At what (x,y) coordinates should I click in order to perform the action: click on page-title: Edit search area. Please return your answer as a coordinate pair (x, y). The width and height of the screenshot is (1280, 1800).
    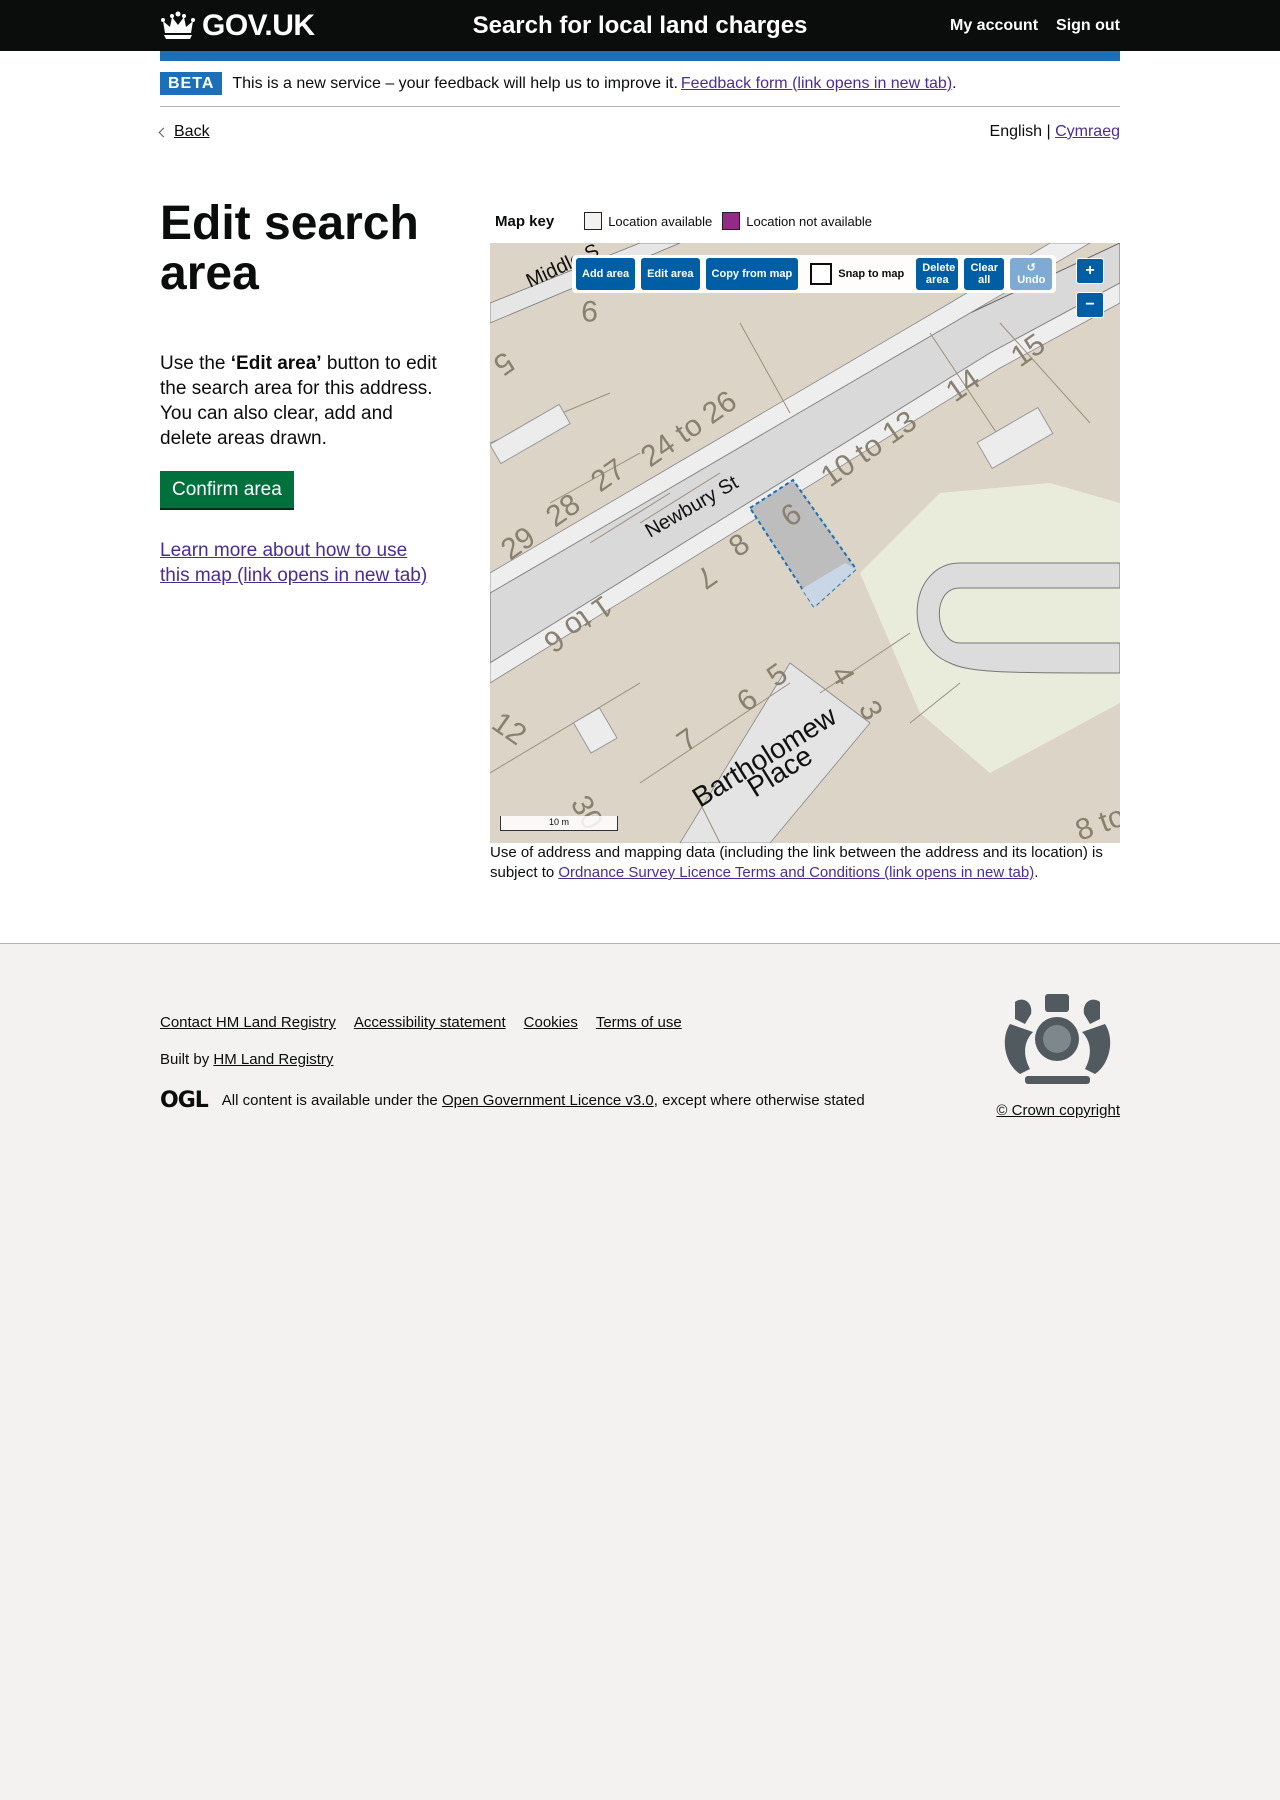
    Looking at the image, I should click on (289, 248).